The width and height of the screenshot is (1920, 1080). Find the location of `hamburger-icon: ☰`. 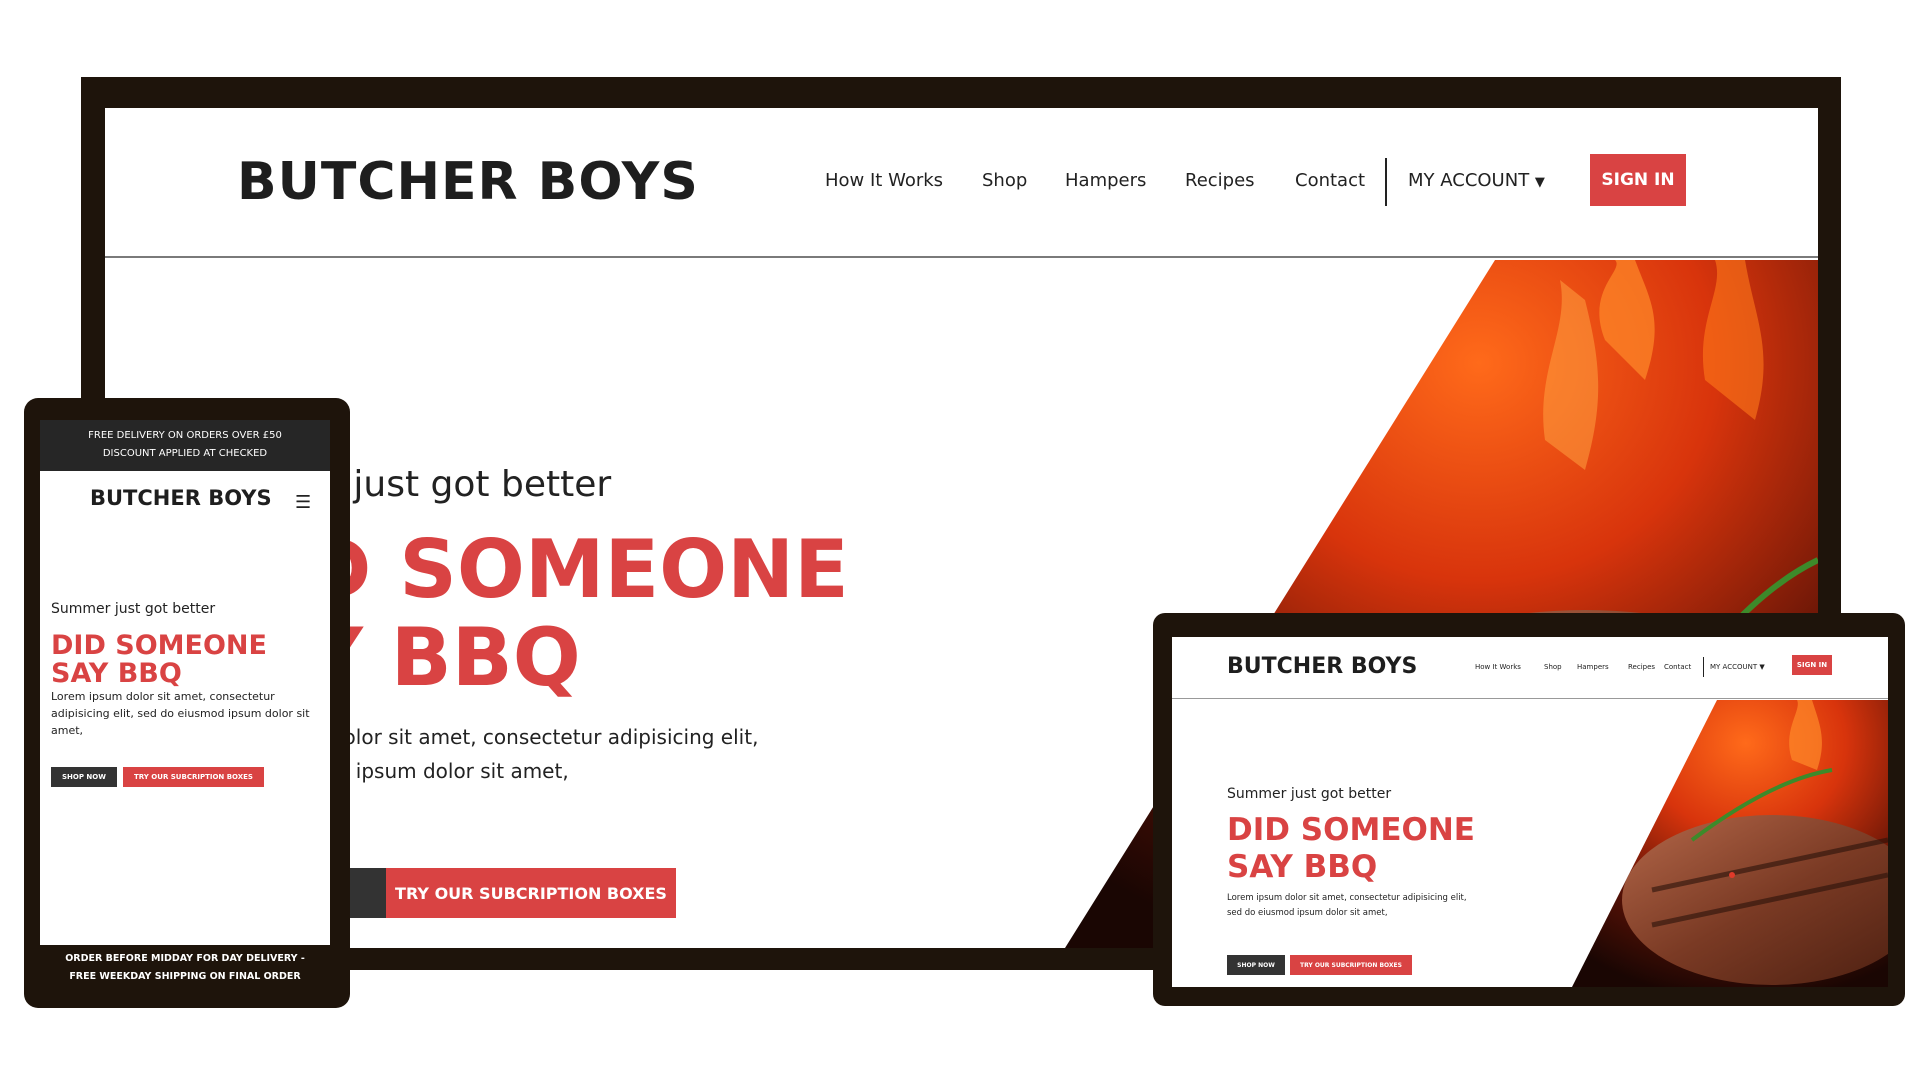

hamburger-icon: ☰ is located at coordinates (303, 502).